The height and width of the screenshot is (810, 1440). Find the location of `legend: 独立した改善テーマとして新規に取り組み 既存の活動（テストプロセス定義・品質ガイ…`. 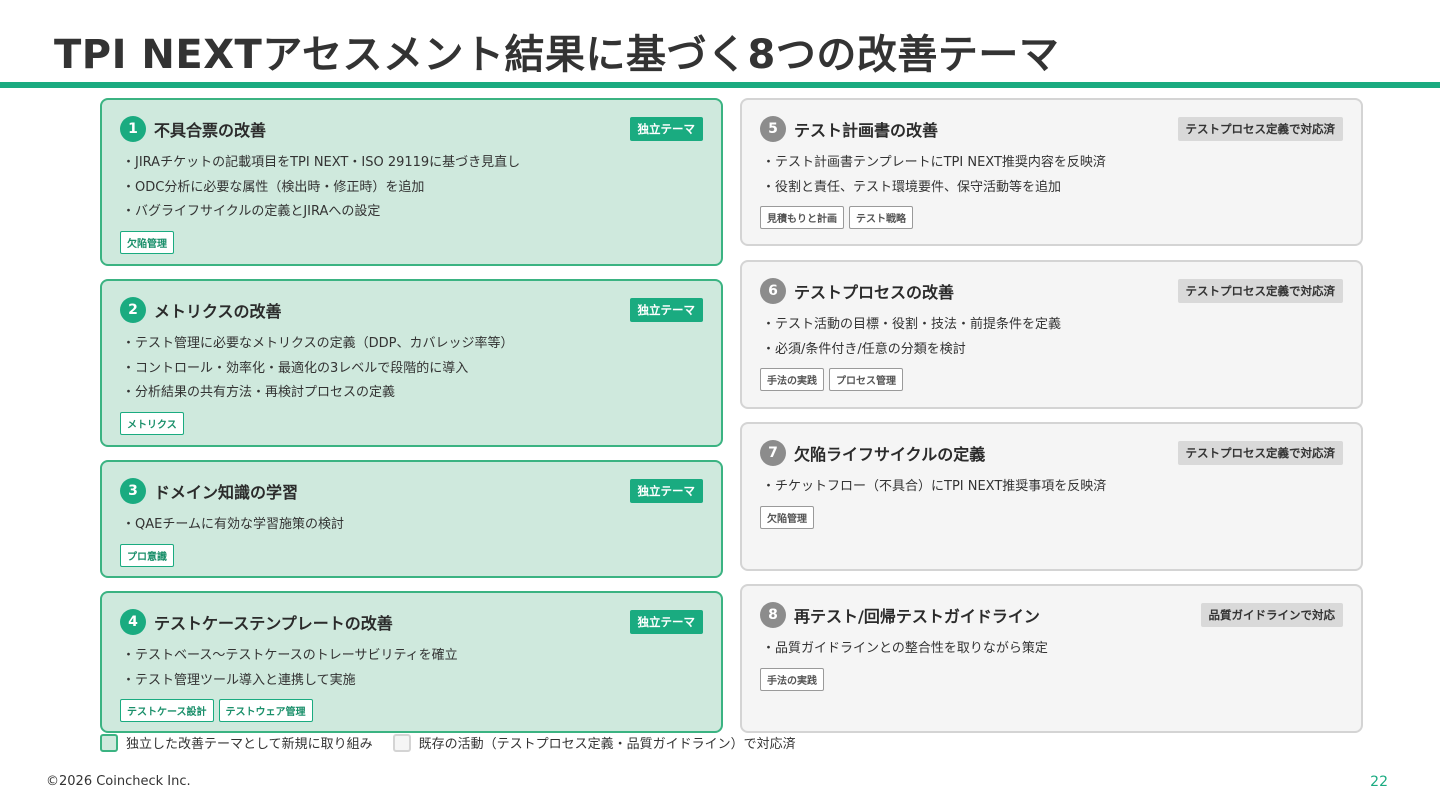

legend: 独立した改善テーマとして新規に取り組み 既存の活動（テストプロセス定義・品質ガイ… is located at coordinates (448, 742).